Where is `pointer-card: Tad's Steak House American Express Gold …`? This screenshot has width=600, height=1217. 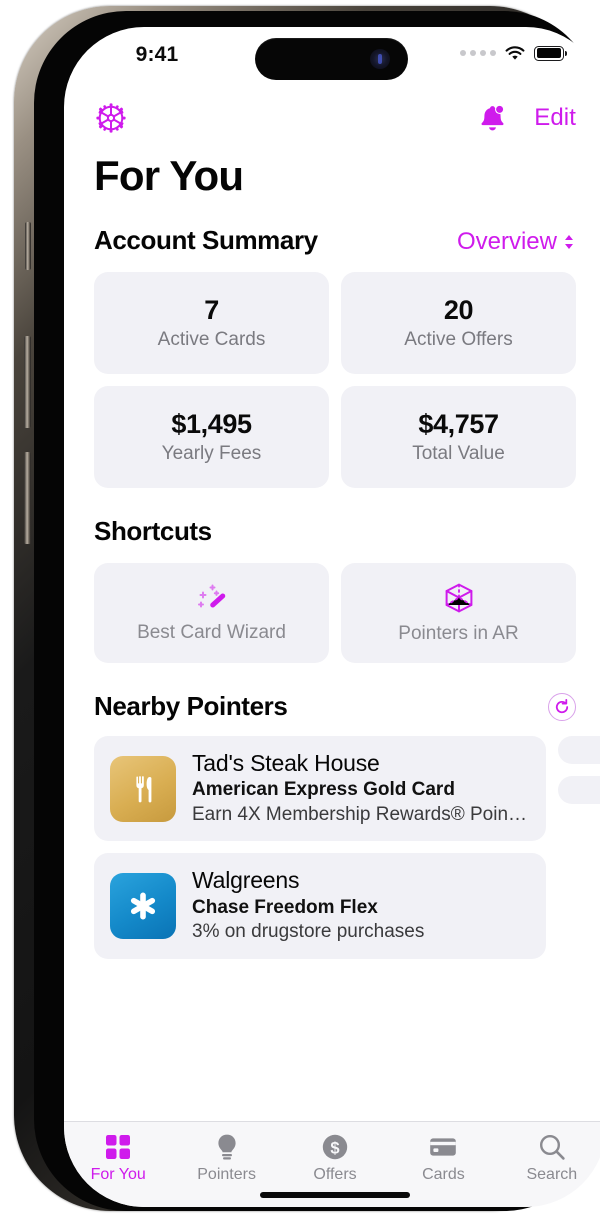
pointer-card: Tad's Steak House American Express Gold … is located at coordinates (320, 789).